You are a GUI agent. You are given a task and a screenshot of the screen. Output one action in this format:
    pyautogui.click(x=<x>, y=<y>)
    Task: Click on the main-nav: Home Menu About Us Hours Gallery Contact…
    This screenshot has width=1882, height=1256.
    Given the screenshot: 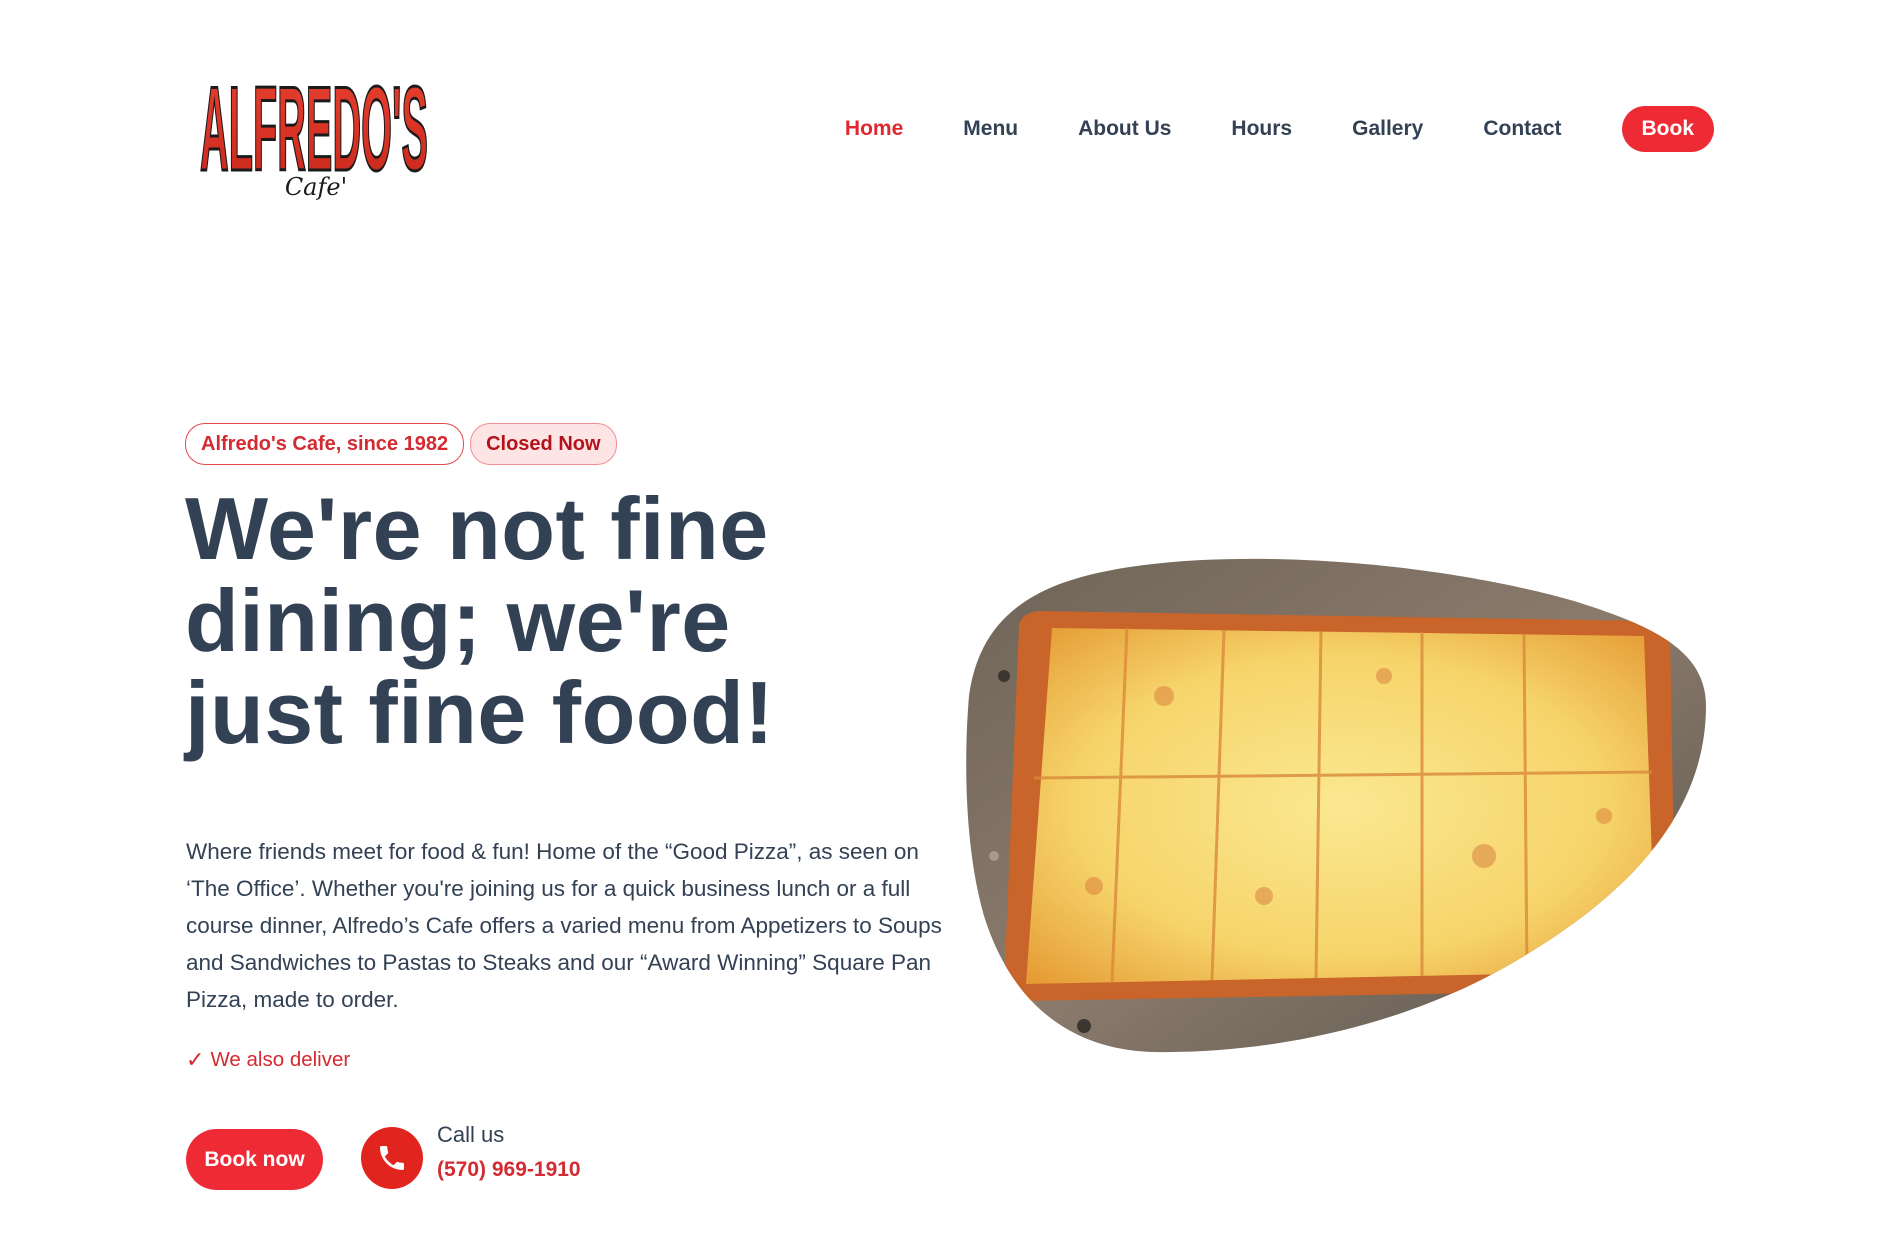 What is the action you would take?
    pyautogui.click(x=1249, y=129)
    